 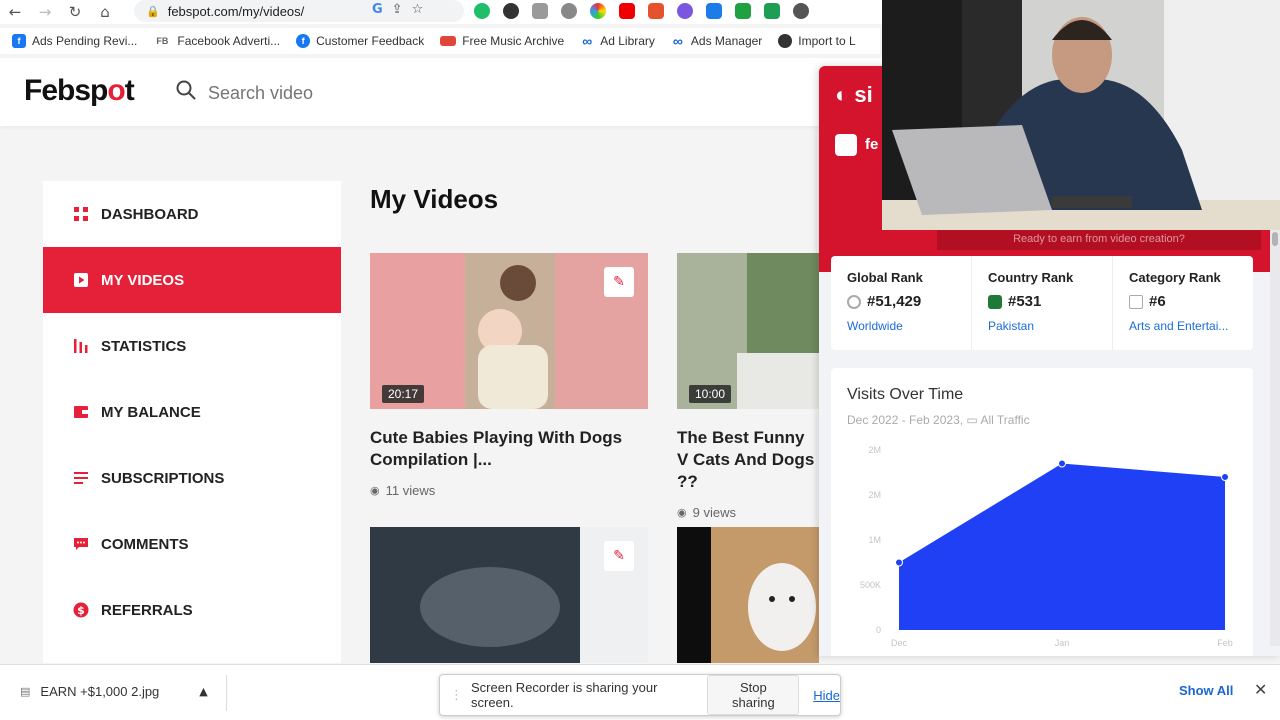 I want to click on sheet-icon, so click(x=772, y=11).